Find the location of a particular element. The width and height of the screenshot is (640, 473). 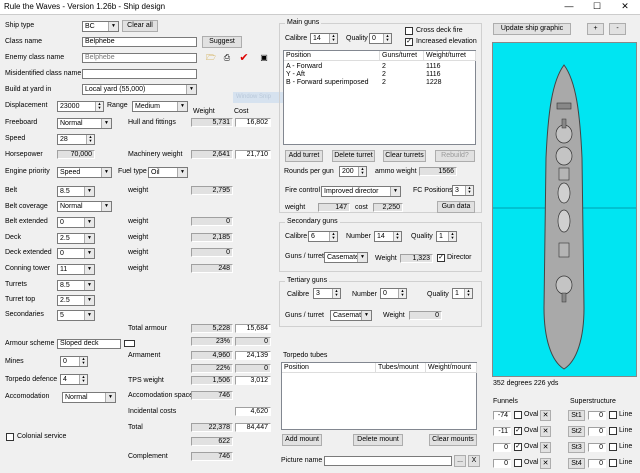

fuel-select: Oil ▼ is located at coordinates (168, 172).